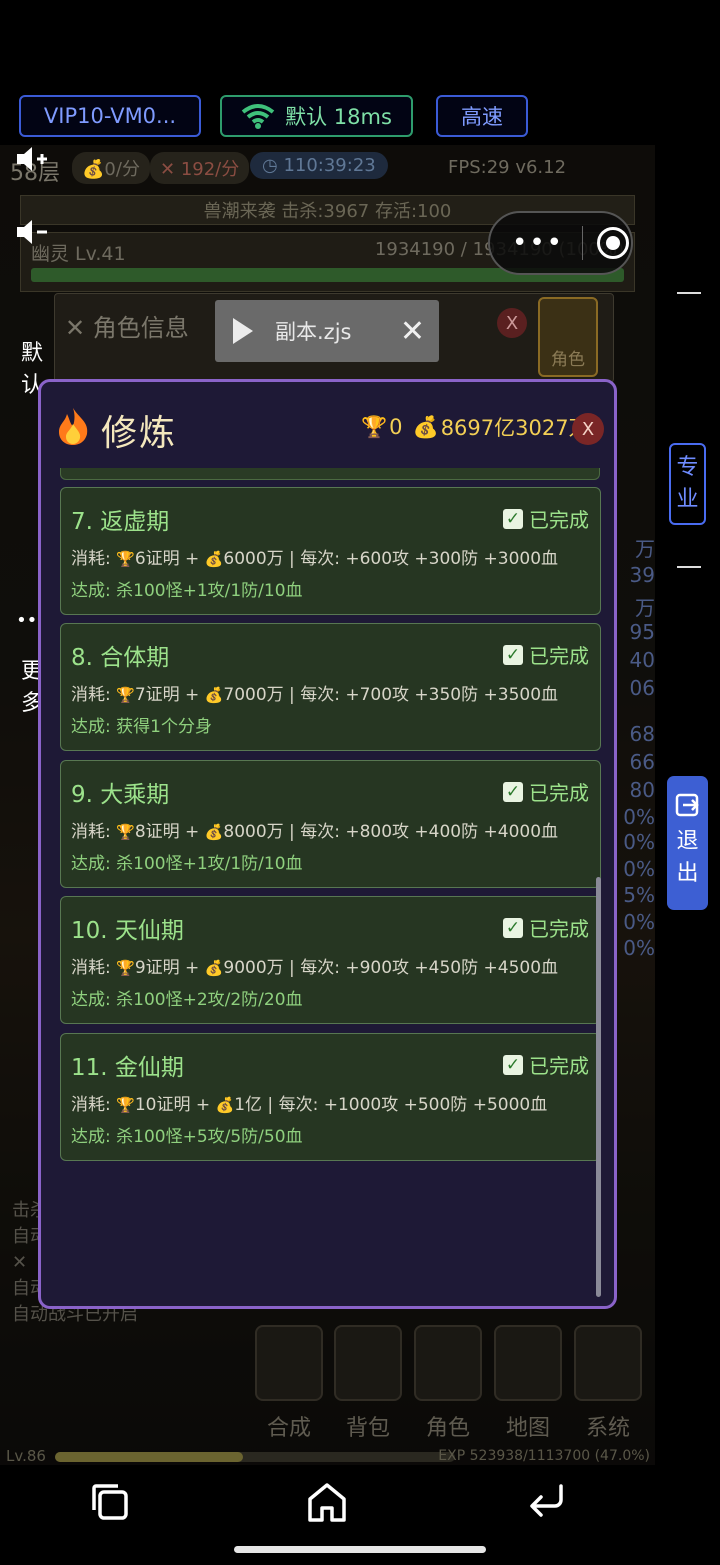  What do you see at coordinates (253, 832) in the screenshot?
I see `money-cost: 8000万` at bounding box center [253, 832].